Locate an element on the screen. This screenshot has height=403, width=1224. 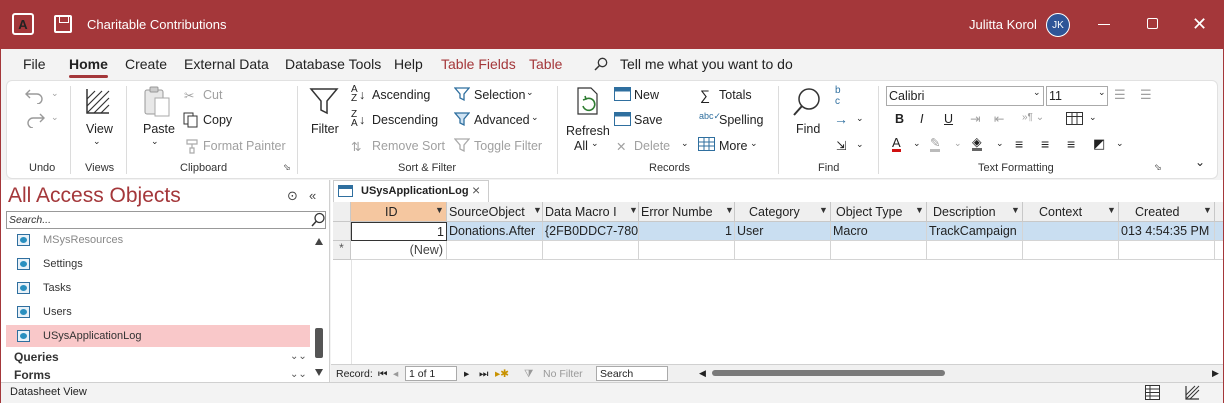
find-icon is located at coordinates (808, 102).